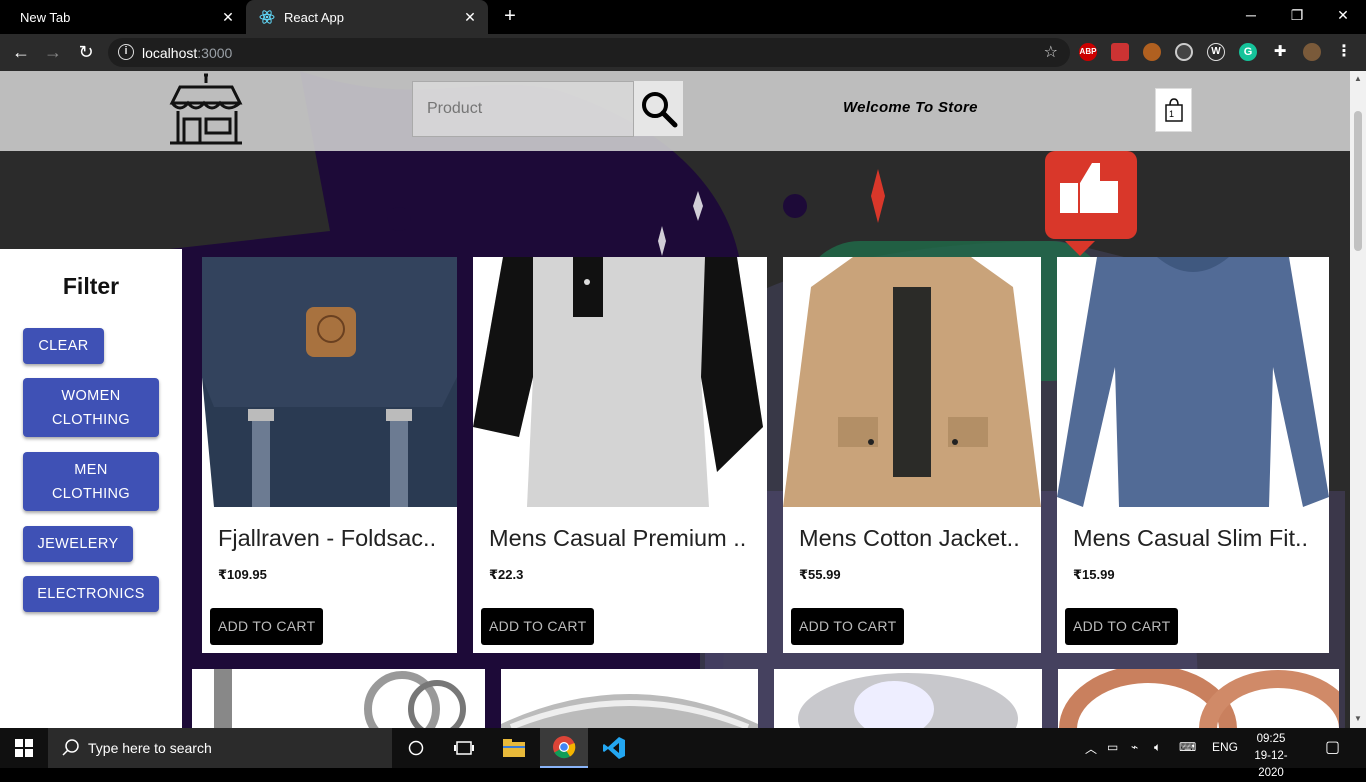  What do you see at coordinates (91, 594) in the screenshot?
I see `filter-electronics-button: ELECTRONICS` at bounding box center [91, 594].